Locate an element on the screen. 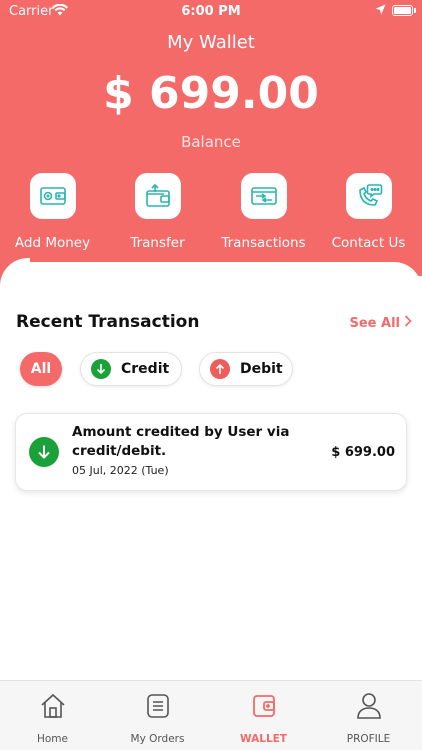  filter-debit-chip: Debit is located at coordinates (246, 369).